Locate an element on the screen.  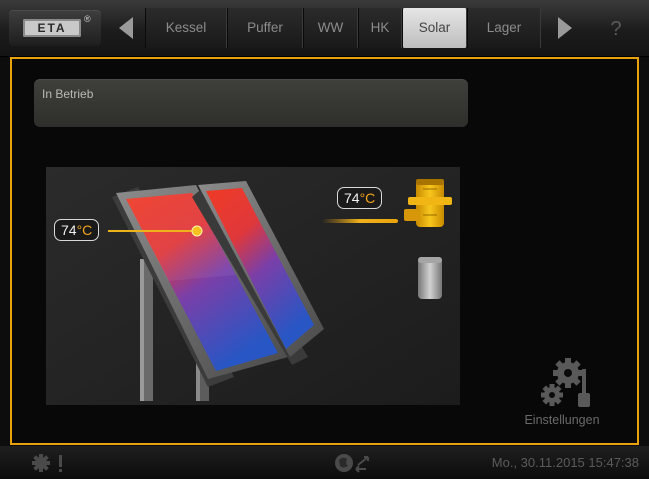
tab-lager: Lager is located at coordinates (504, 28).